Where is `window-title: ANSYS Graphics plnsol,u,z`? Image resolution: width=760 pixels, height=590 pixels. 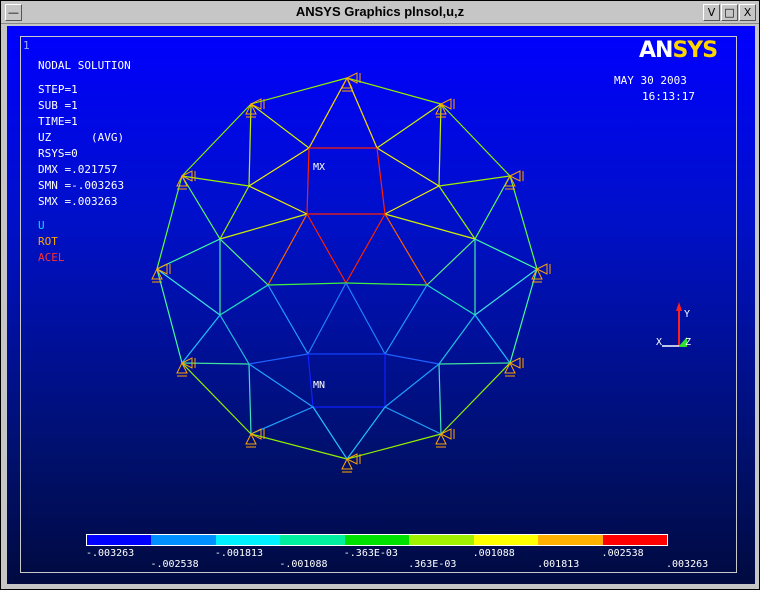
window-title: ANSYS Graphics plnsol,u,z is located at coordinates (380, 11).